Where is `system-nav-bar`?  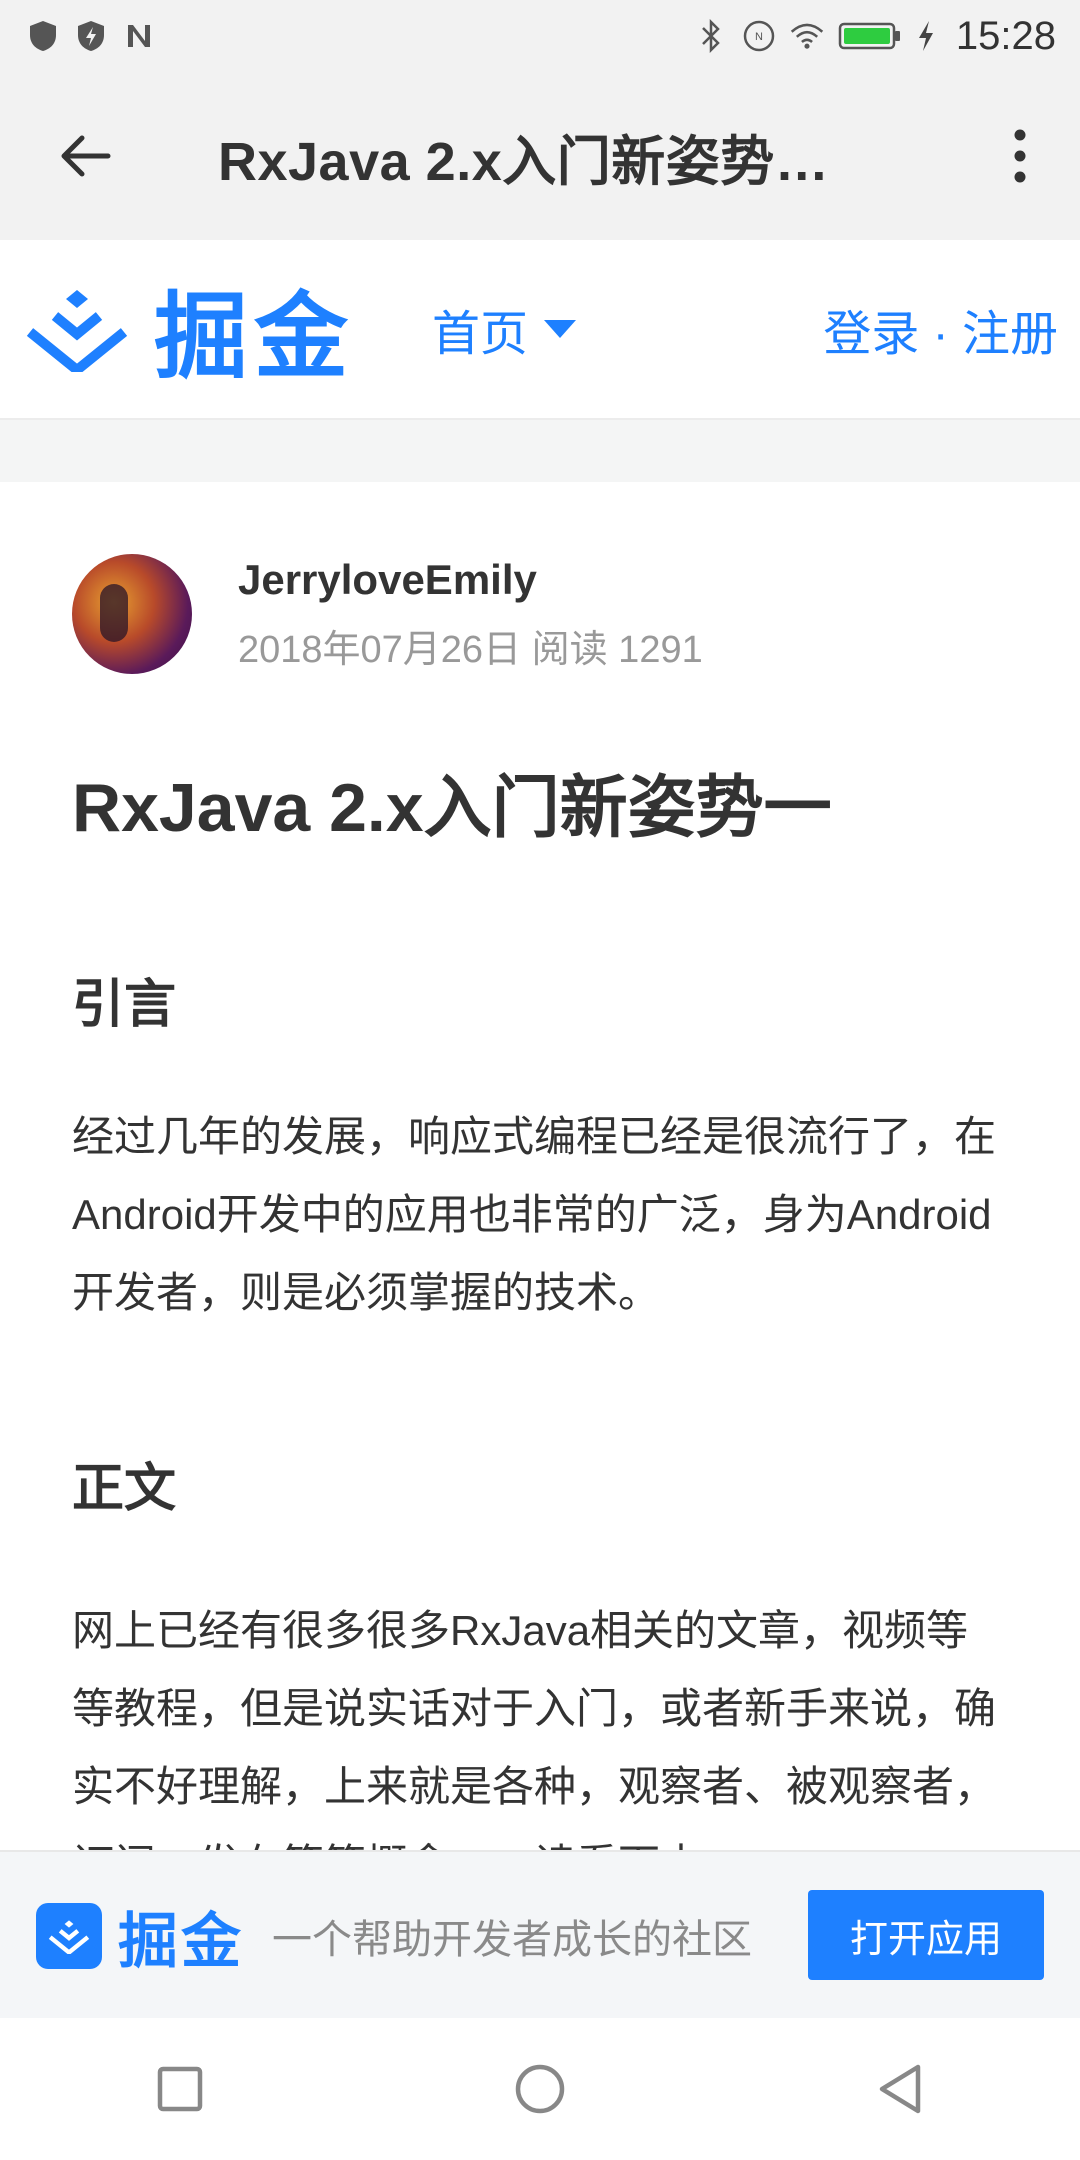 system-nav-bar is located at coordinates (540, 2089).